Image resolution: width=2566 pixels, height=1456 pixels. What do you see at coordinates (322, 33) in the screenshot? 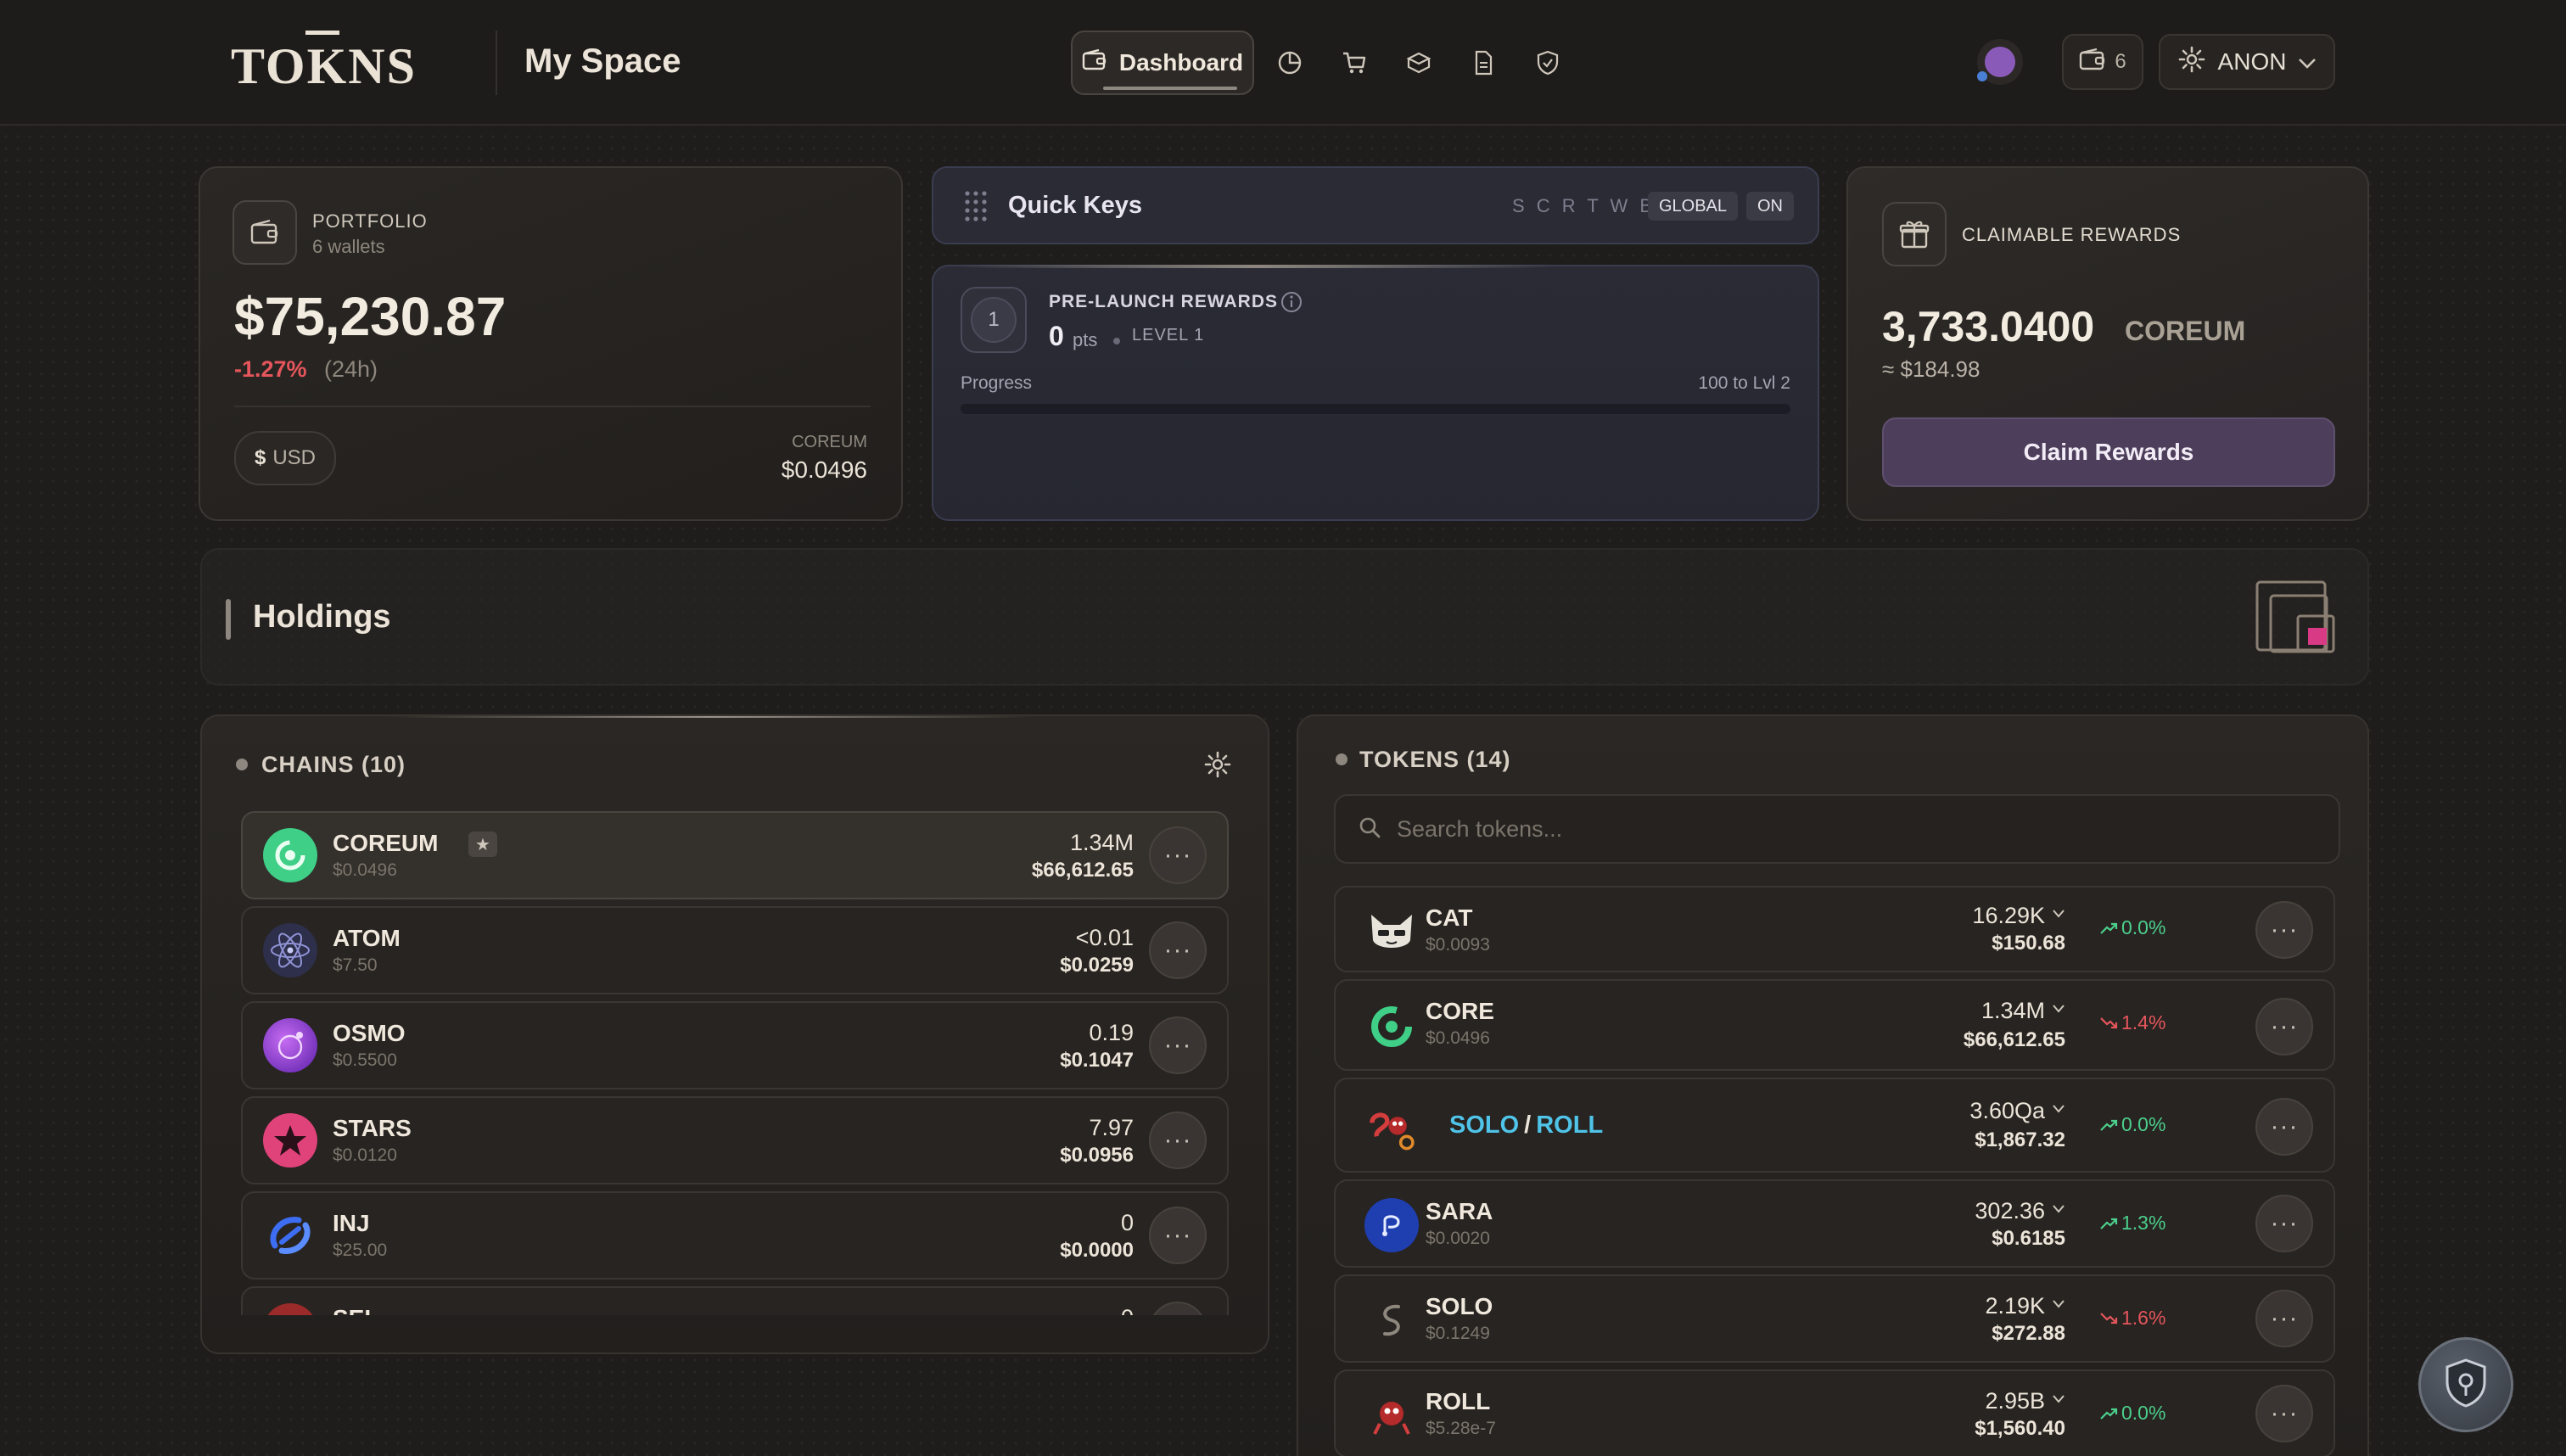
I see `logo-macron` at bounding box center [322, 33].